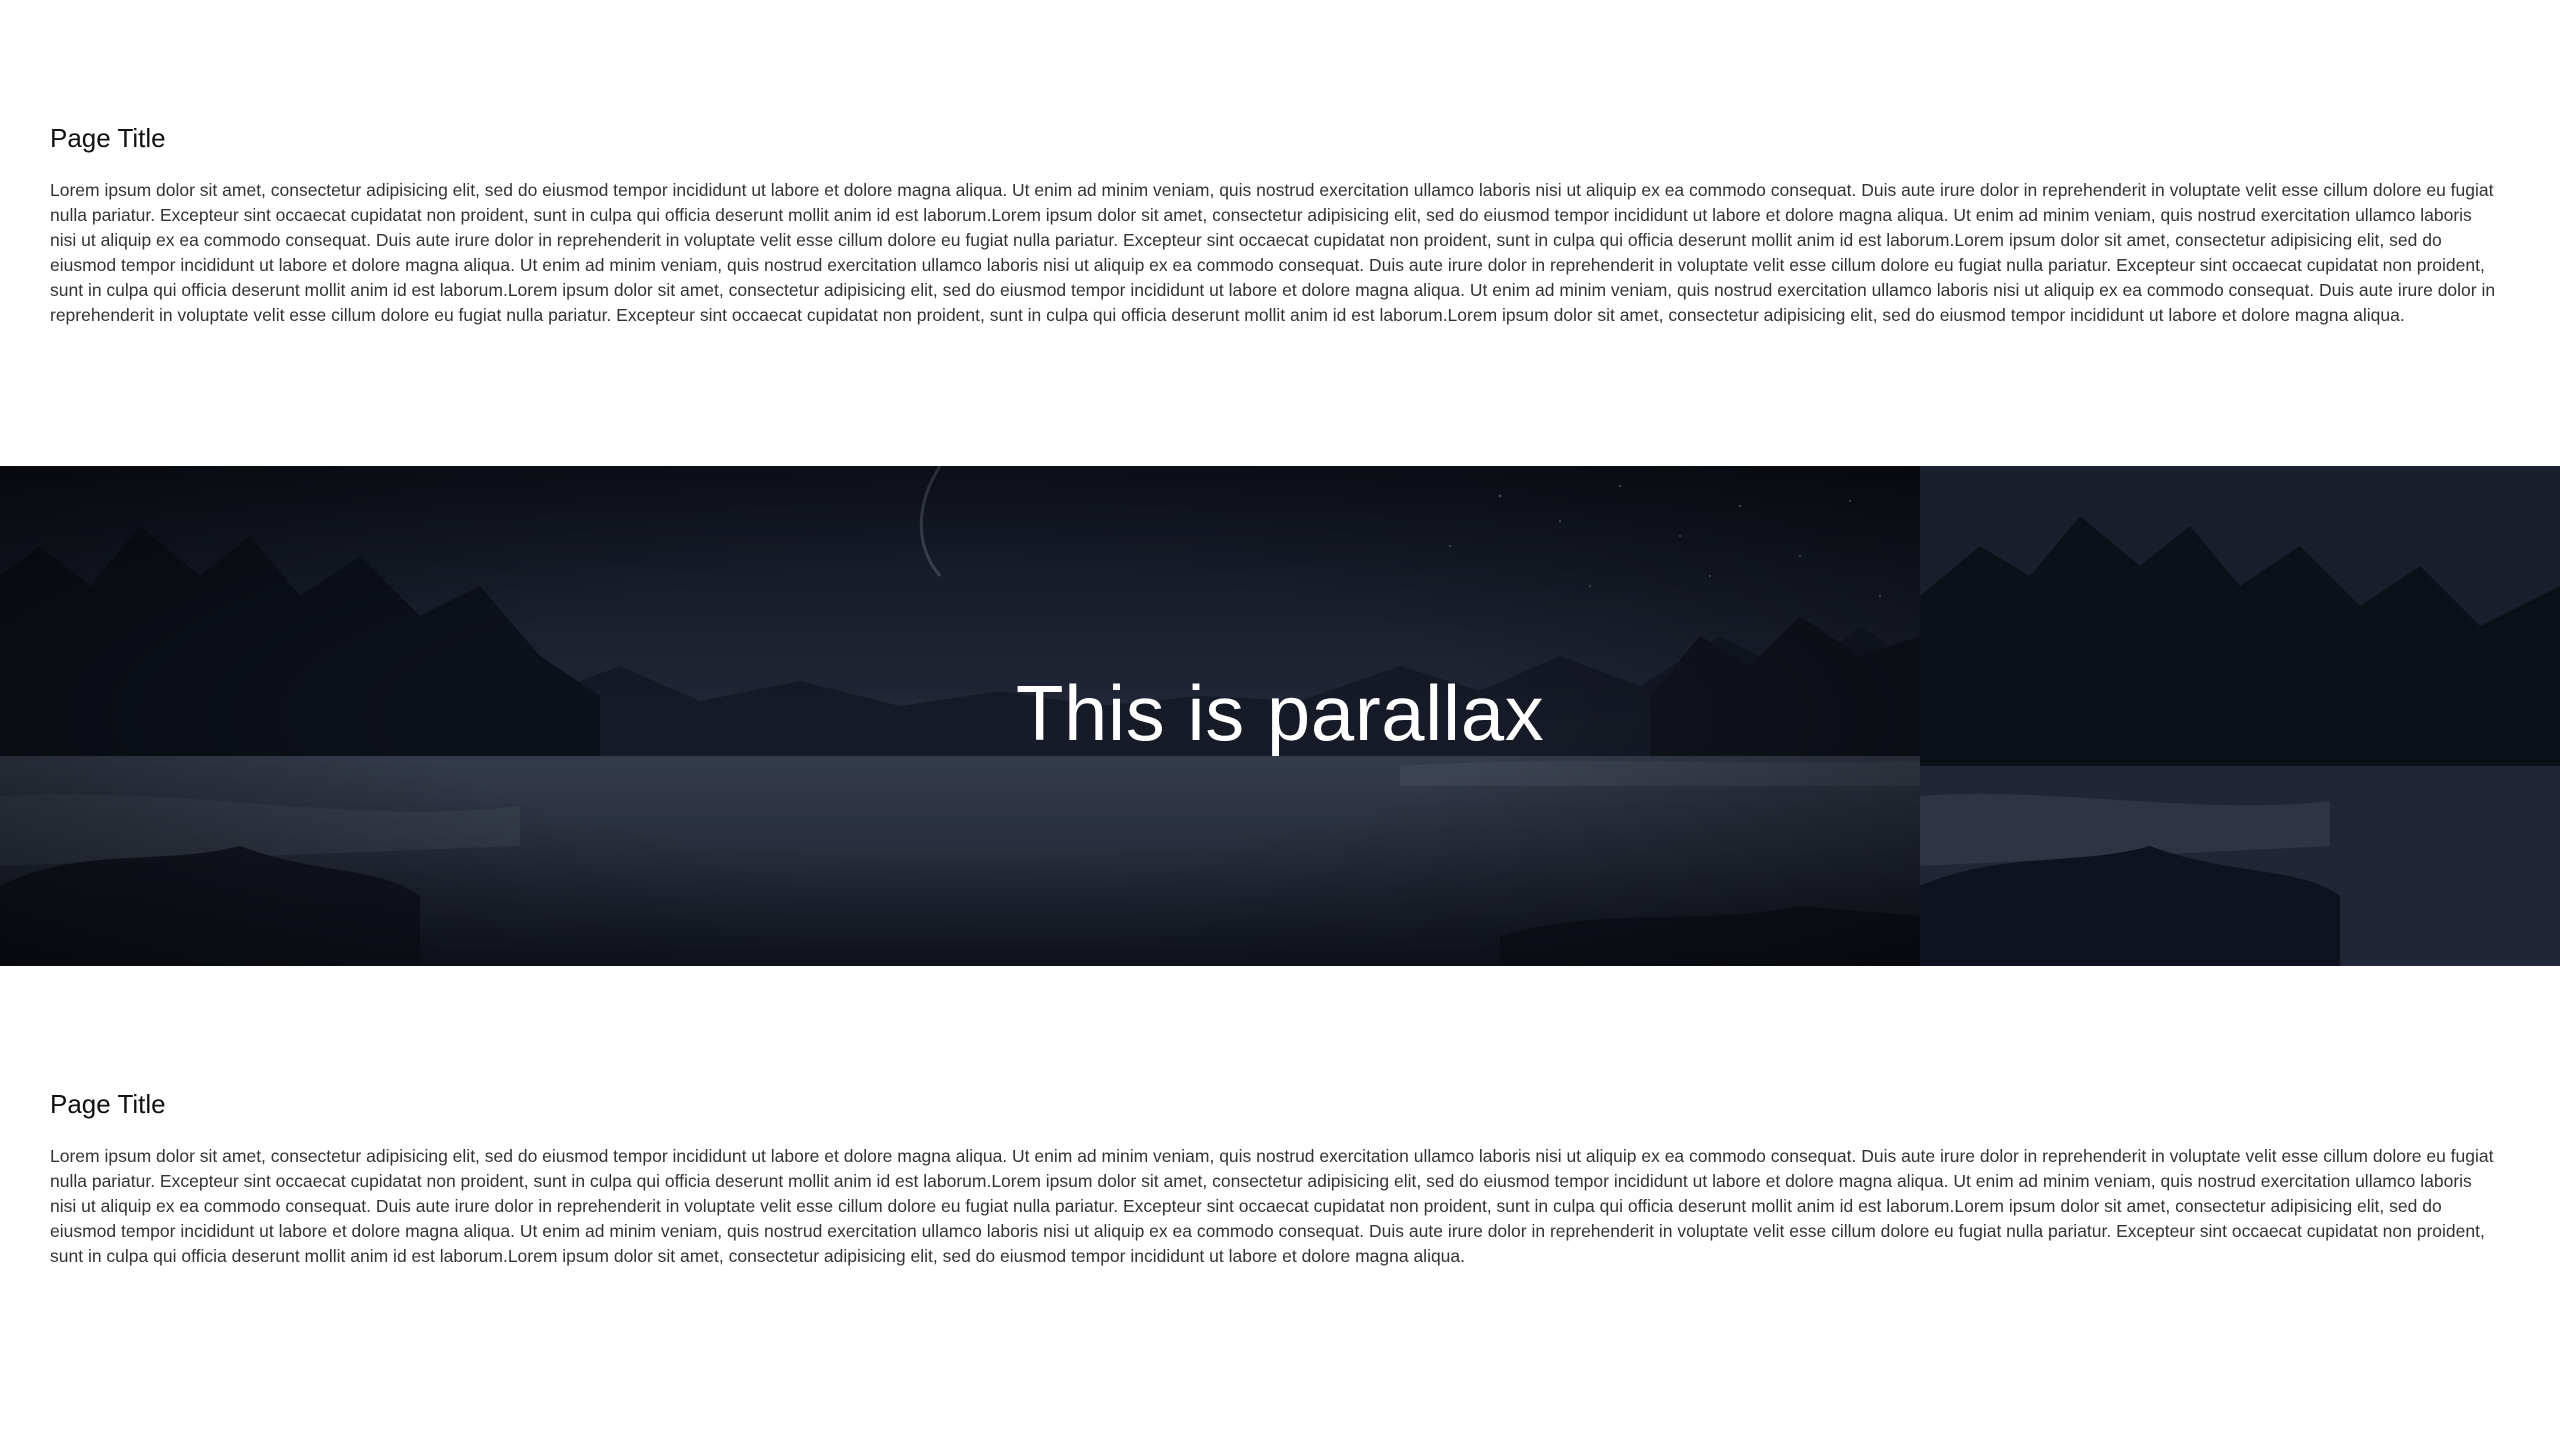 The height and width of the screenshot is (1440, 2560). Describe the element at coordinates (1280, 713) in the screenshot. I see `parallax-heading: This is parallax` at that location.